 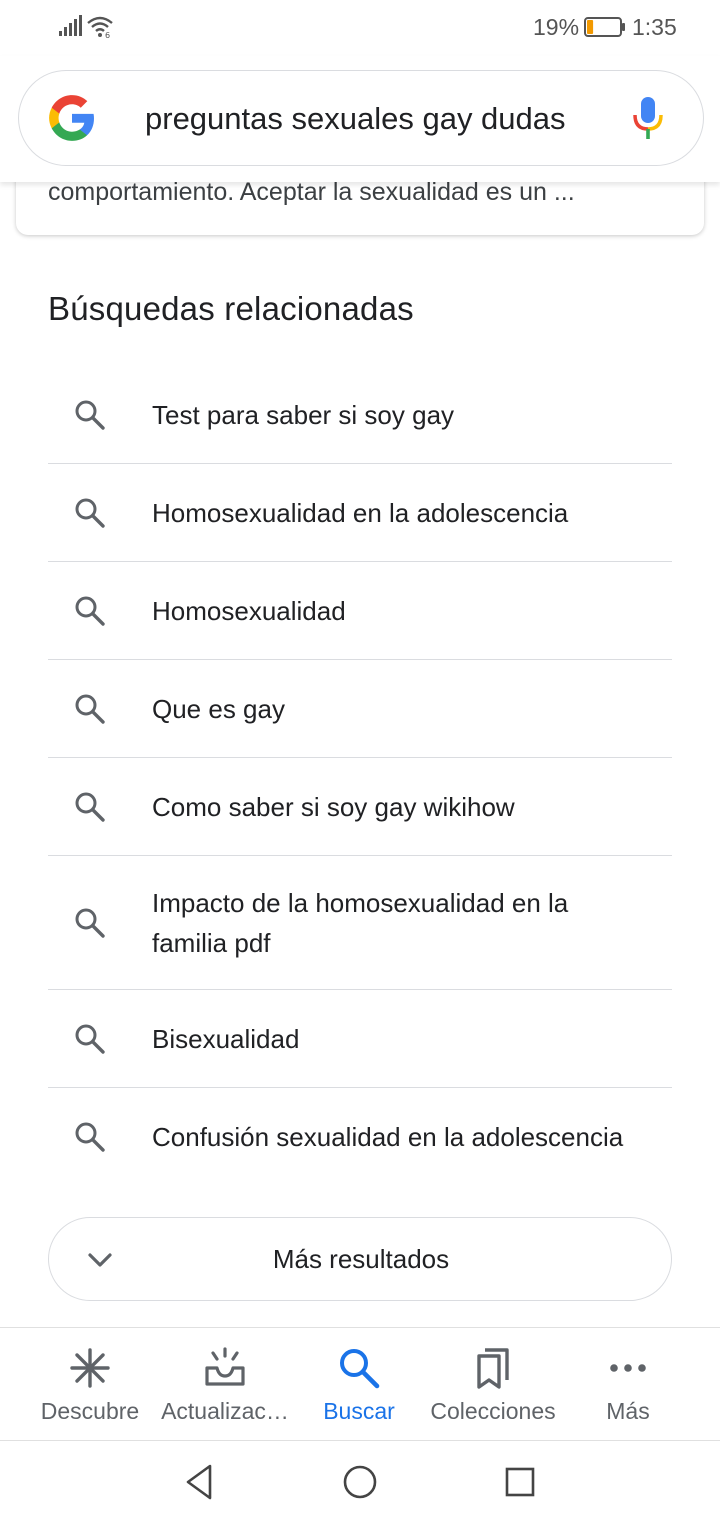 I want to click on nav-label: Descubre, so click(x=90, y=1411).